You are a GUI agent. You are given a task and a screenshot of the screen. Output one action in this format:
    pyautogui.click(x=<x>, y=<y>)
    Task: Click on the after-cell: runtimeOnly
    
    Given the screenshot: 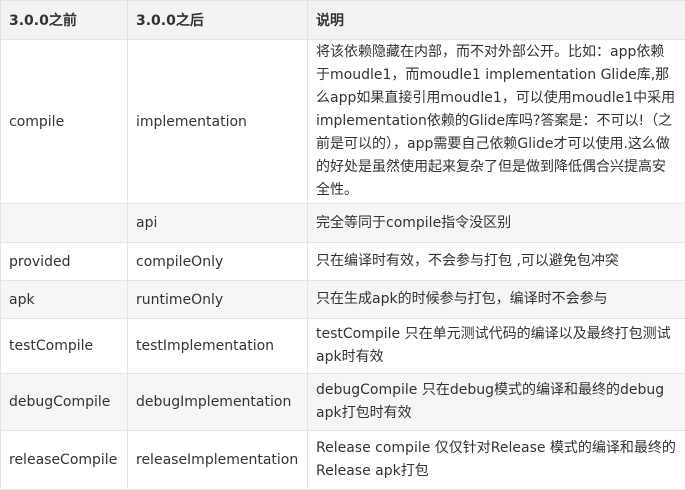 What is the action you would take?
    pyautogui.click(x=218, y=300)
    